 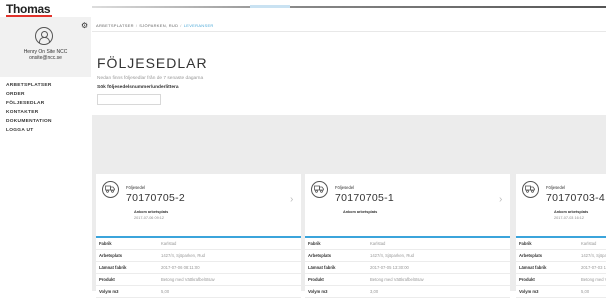 I want to click on search-label: Sök följesedelsnummer/underlittera, so click(x=138, y=87).